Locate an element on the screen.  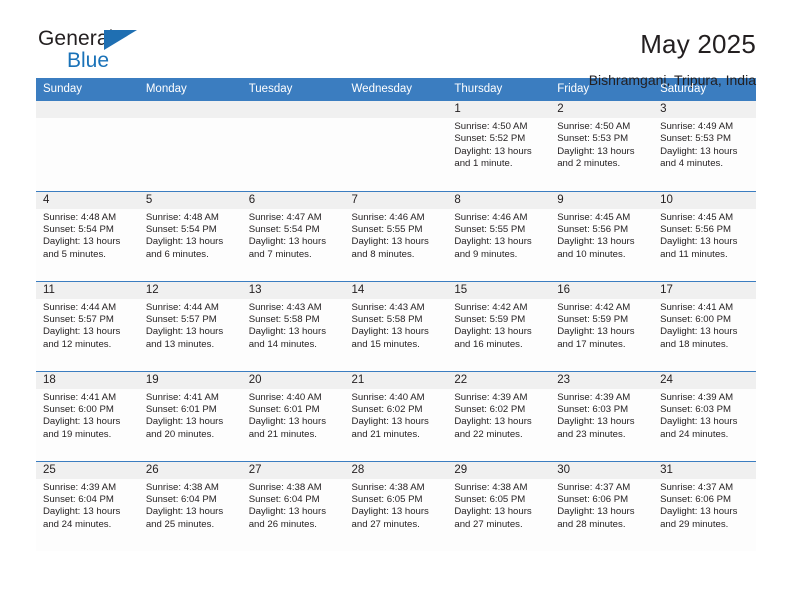
sunrise-time: Sunrise: 4:45 AM is located at coordinates (697, 217).